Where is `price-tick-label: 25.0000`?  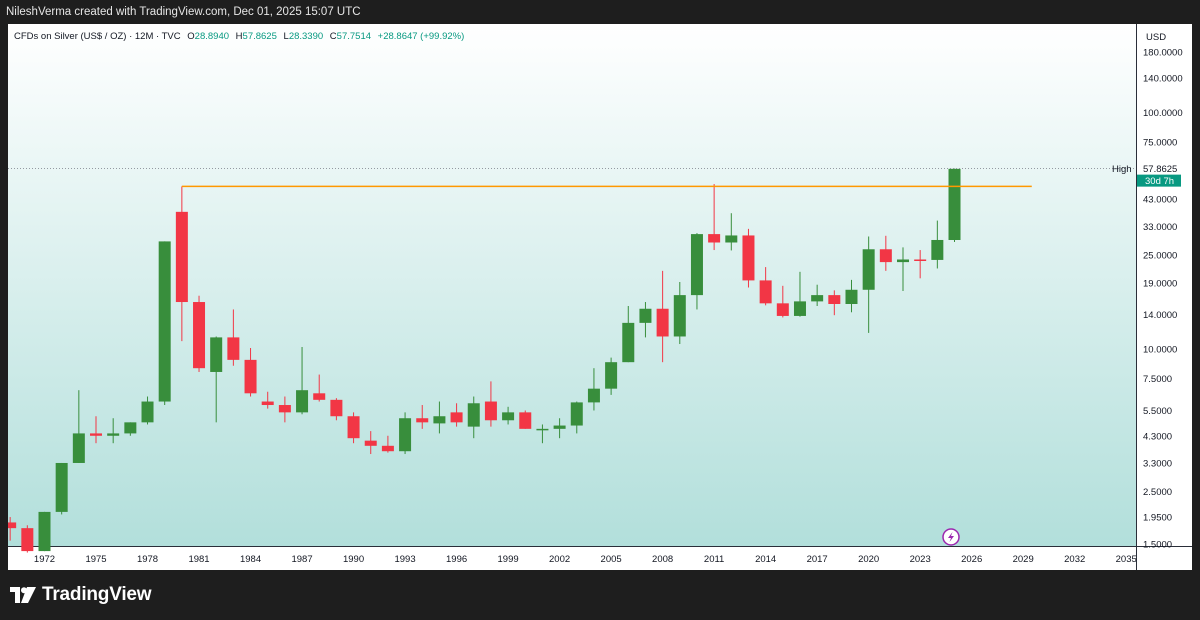 price-tick-label: 25.0000 is located at coordinates (1160, 255).